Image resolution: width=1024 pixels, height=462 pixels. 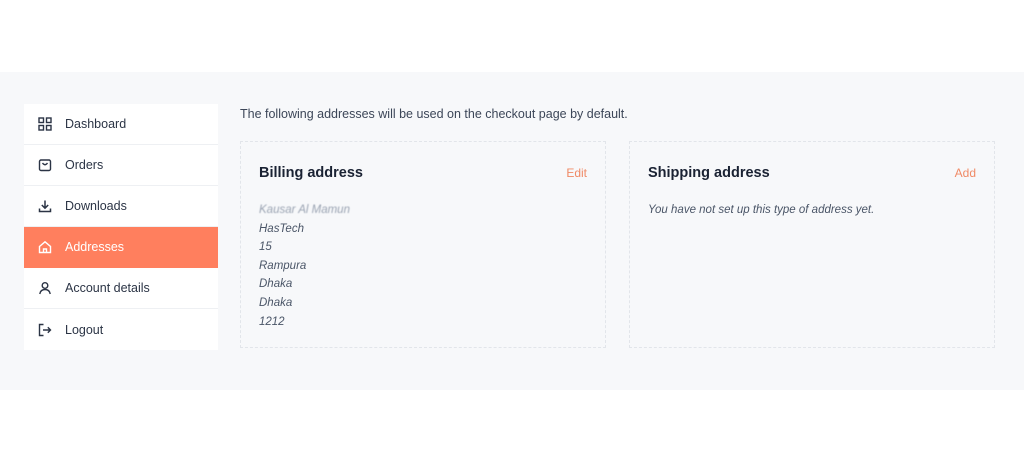 I want to click on sidebar-item-addresses: Addresses, so click(x=121, y=247).